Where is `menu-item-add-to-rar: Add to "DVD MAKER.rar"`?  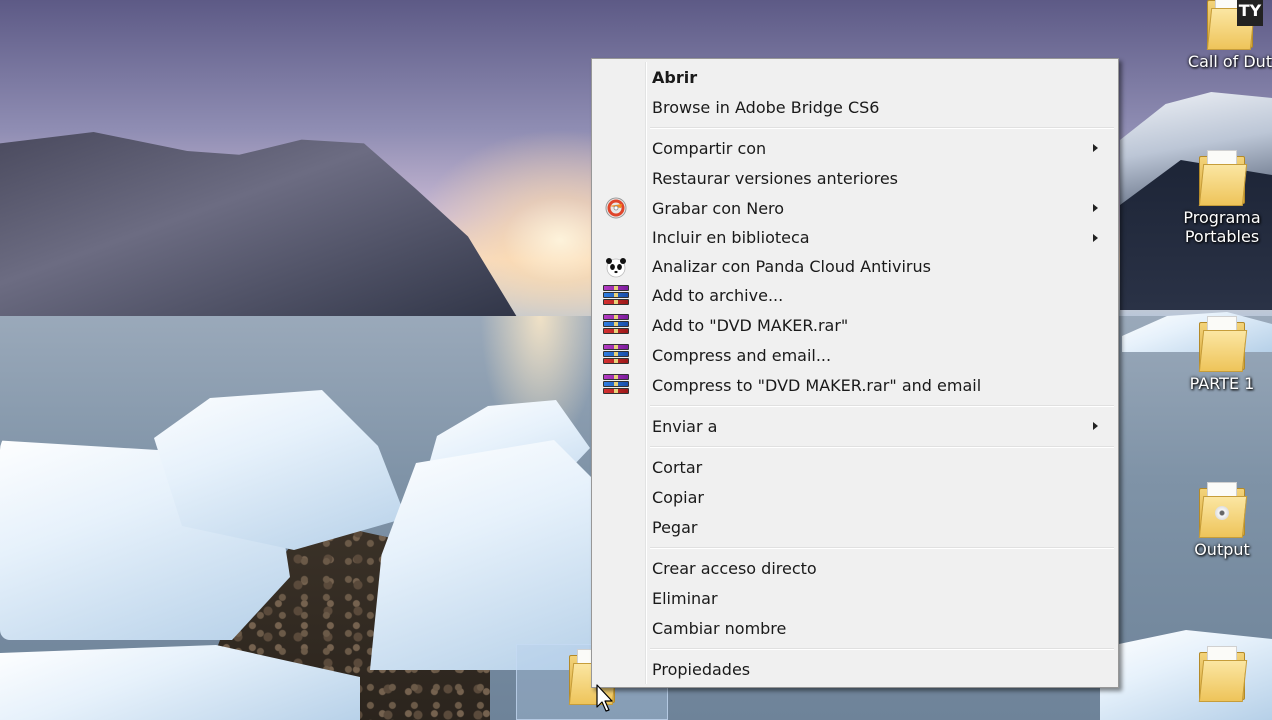
menu-item-add-to-rar: Add to "DVD MAKER.rar" is located at coordinates (855, 325).